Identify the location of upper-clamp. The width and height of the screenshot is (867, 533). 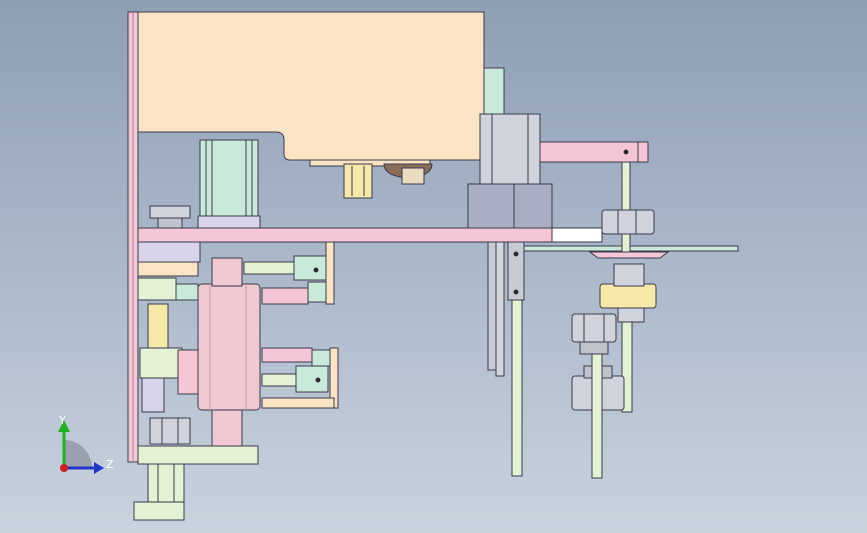
(310, 268).